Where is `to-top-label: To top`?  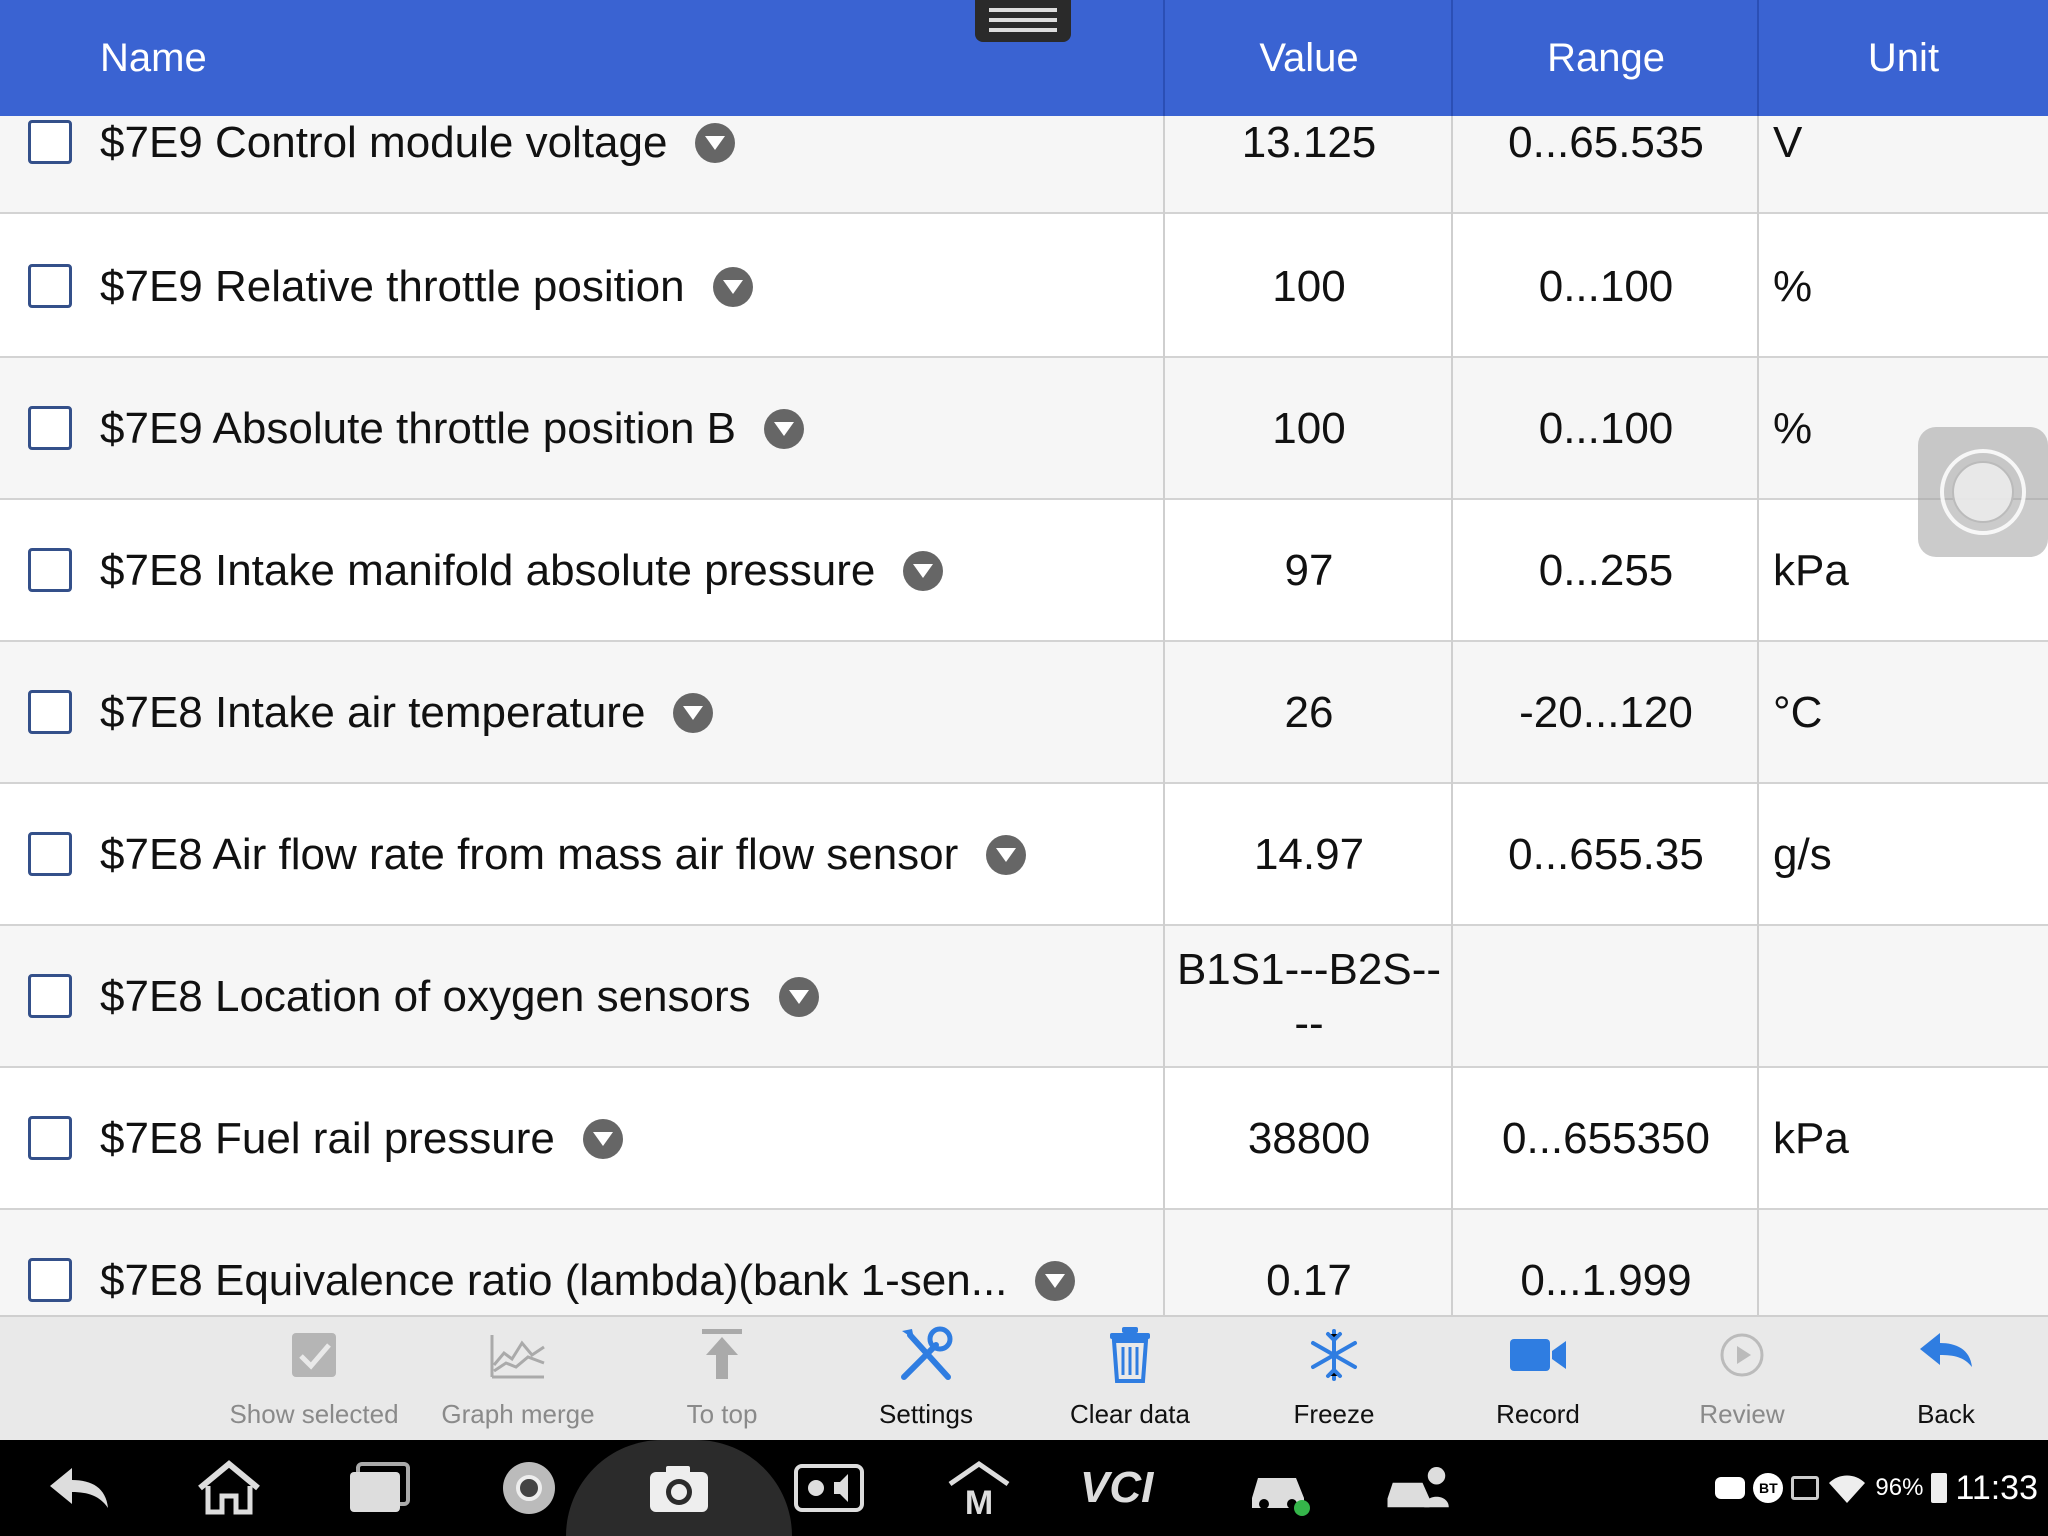
to-top-label: To top is located at coordinates (722, 1414).